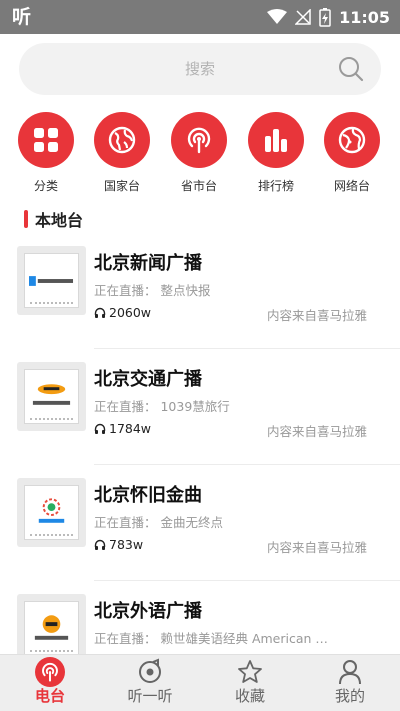 The height and width of the screenshot is (711, 400). Describe the element at coordinates (148, 495) in the screenshot. I see `station-name: 北京怀旧金曲` at that location.